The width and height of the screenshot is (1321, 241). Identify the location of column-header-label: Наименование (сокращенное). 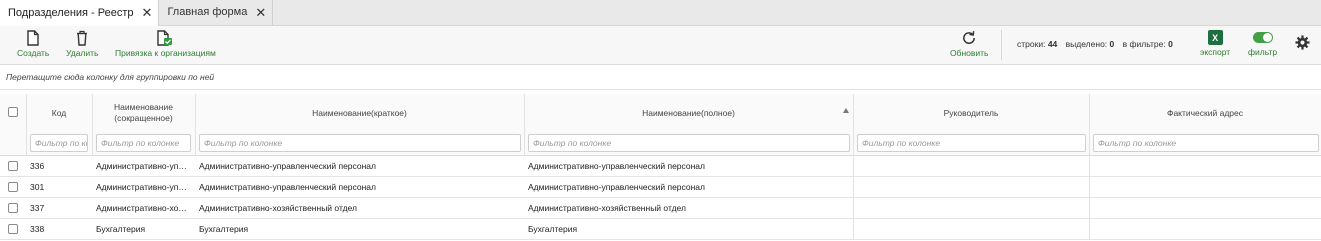
(143, 112).